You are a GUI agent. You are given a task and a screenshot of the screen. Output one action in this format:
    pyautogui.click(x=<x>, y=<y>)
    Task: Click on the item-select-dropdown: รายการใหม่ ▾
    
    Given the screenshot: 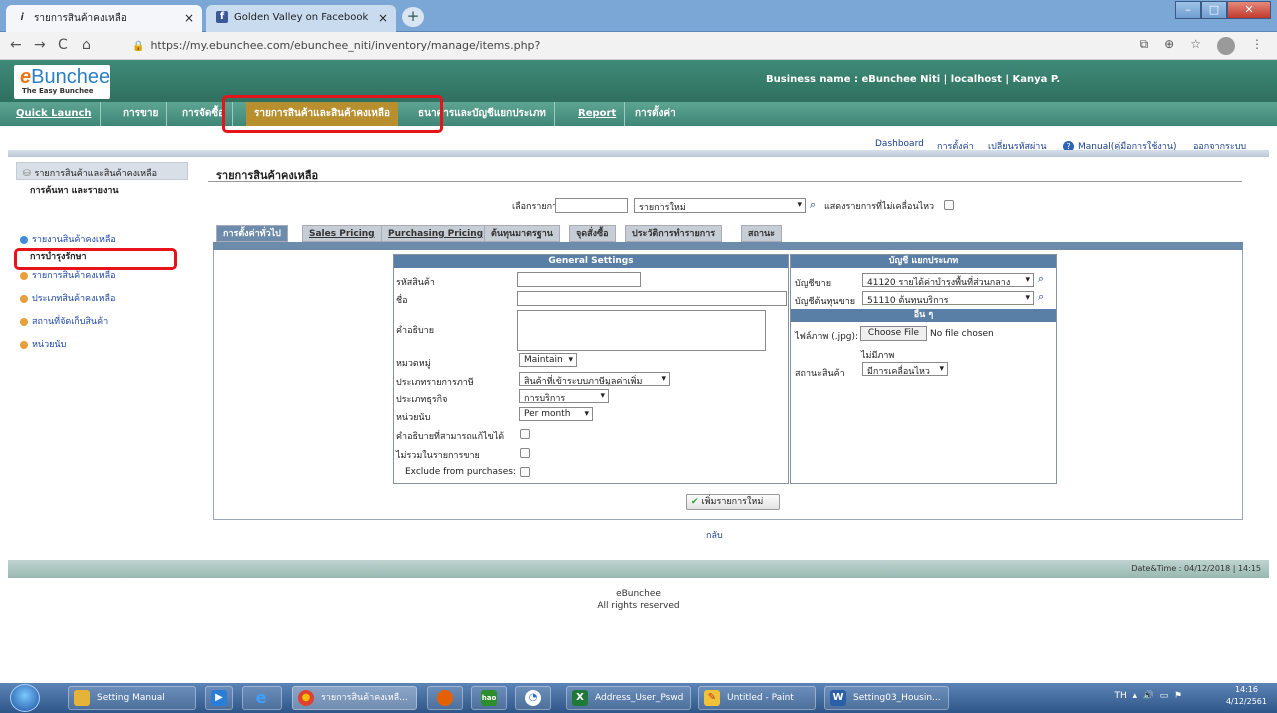 What is the action you would take?
    pyautogui.click(x=720, y=205)
    